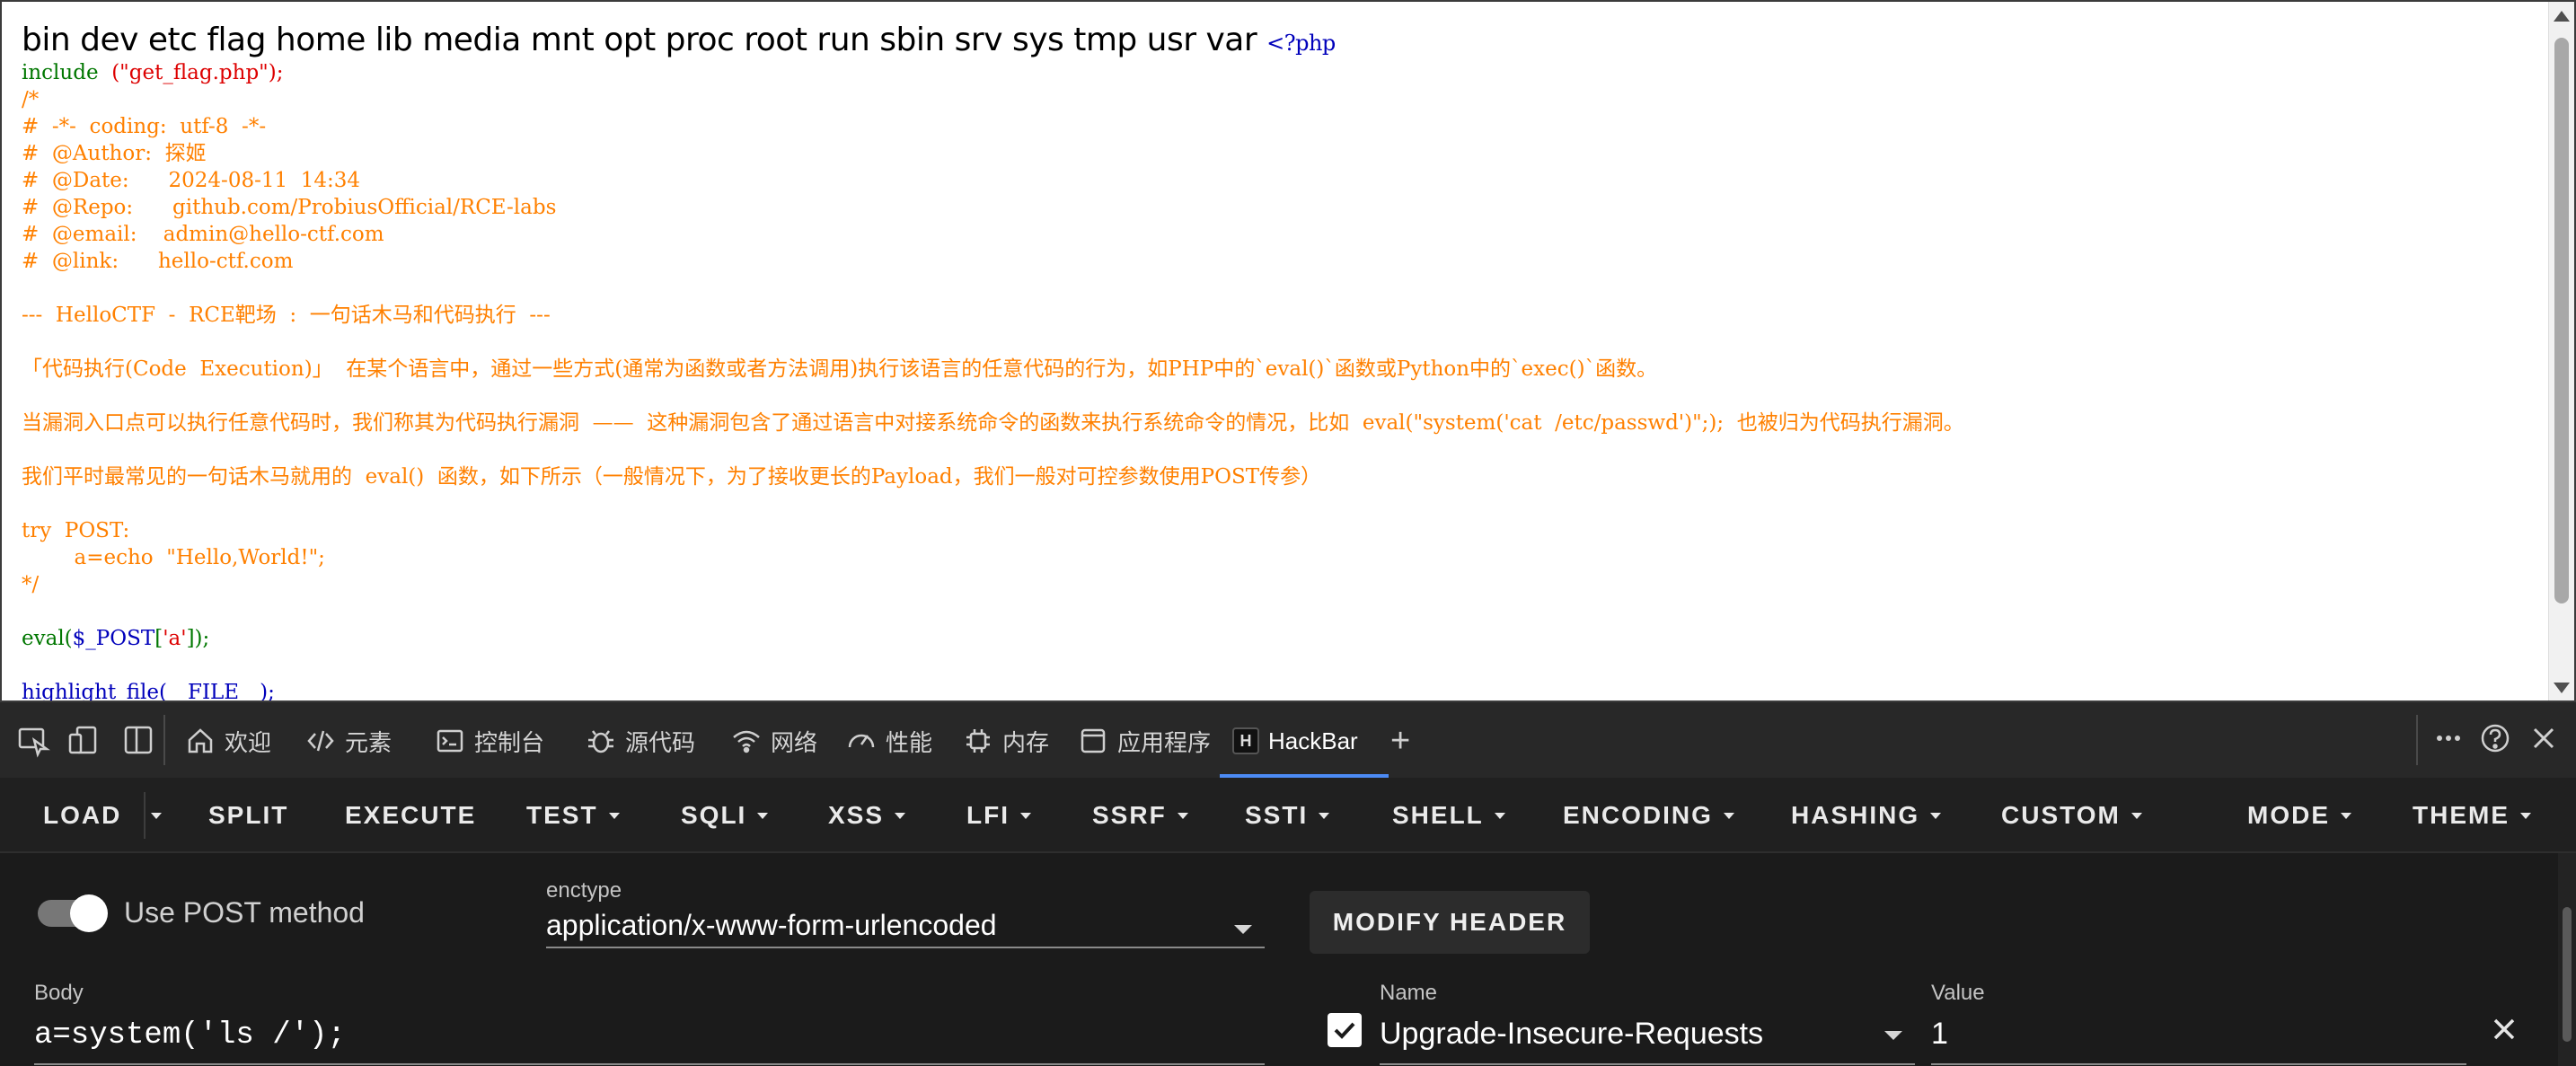 Image resolution: width=2576 pixels, height=1066 pixels. I want to click on menu-label: EXECUTE, so click(411, 815).